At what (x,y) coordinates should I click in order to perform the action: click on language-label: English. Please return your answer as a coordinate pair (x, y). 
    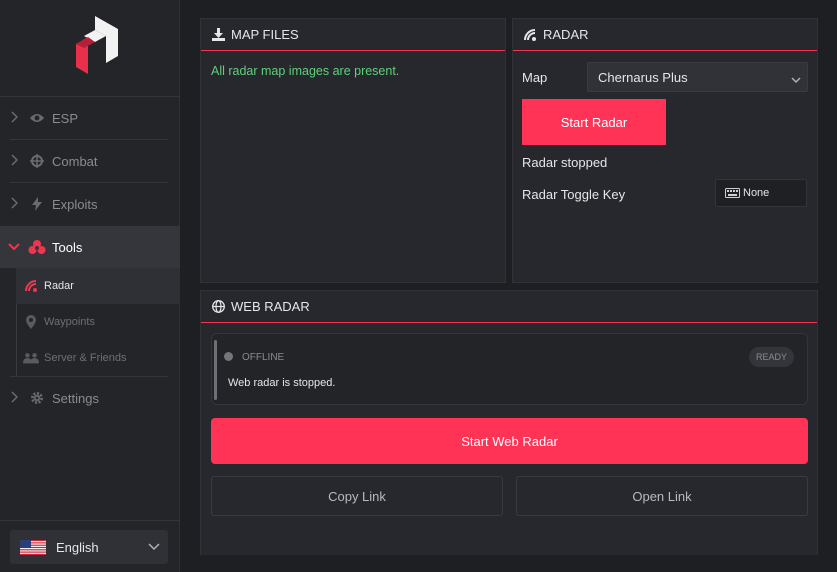
    Looking at the image, I should click on (77, 547).